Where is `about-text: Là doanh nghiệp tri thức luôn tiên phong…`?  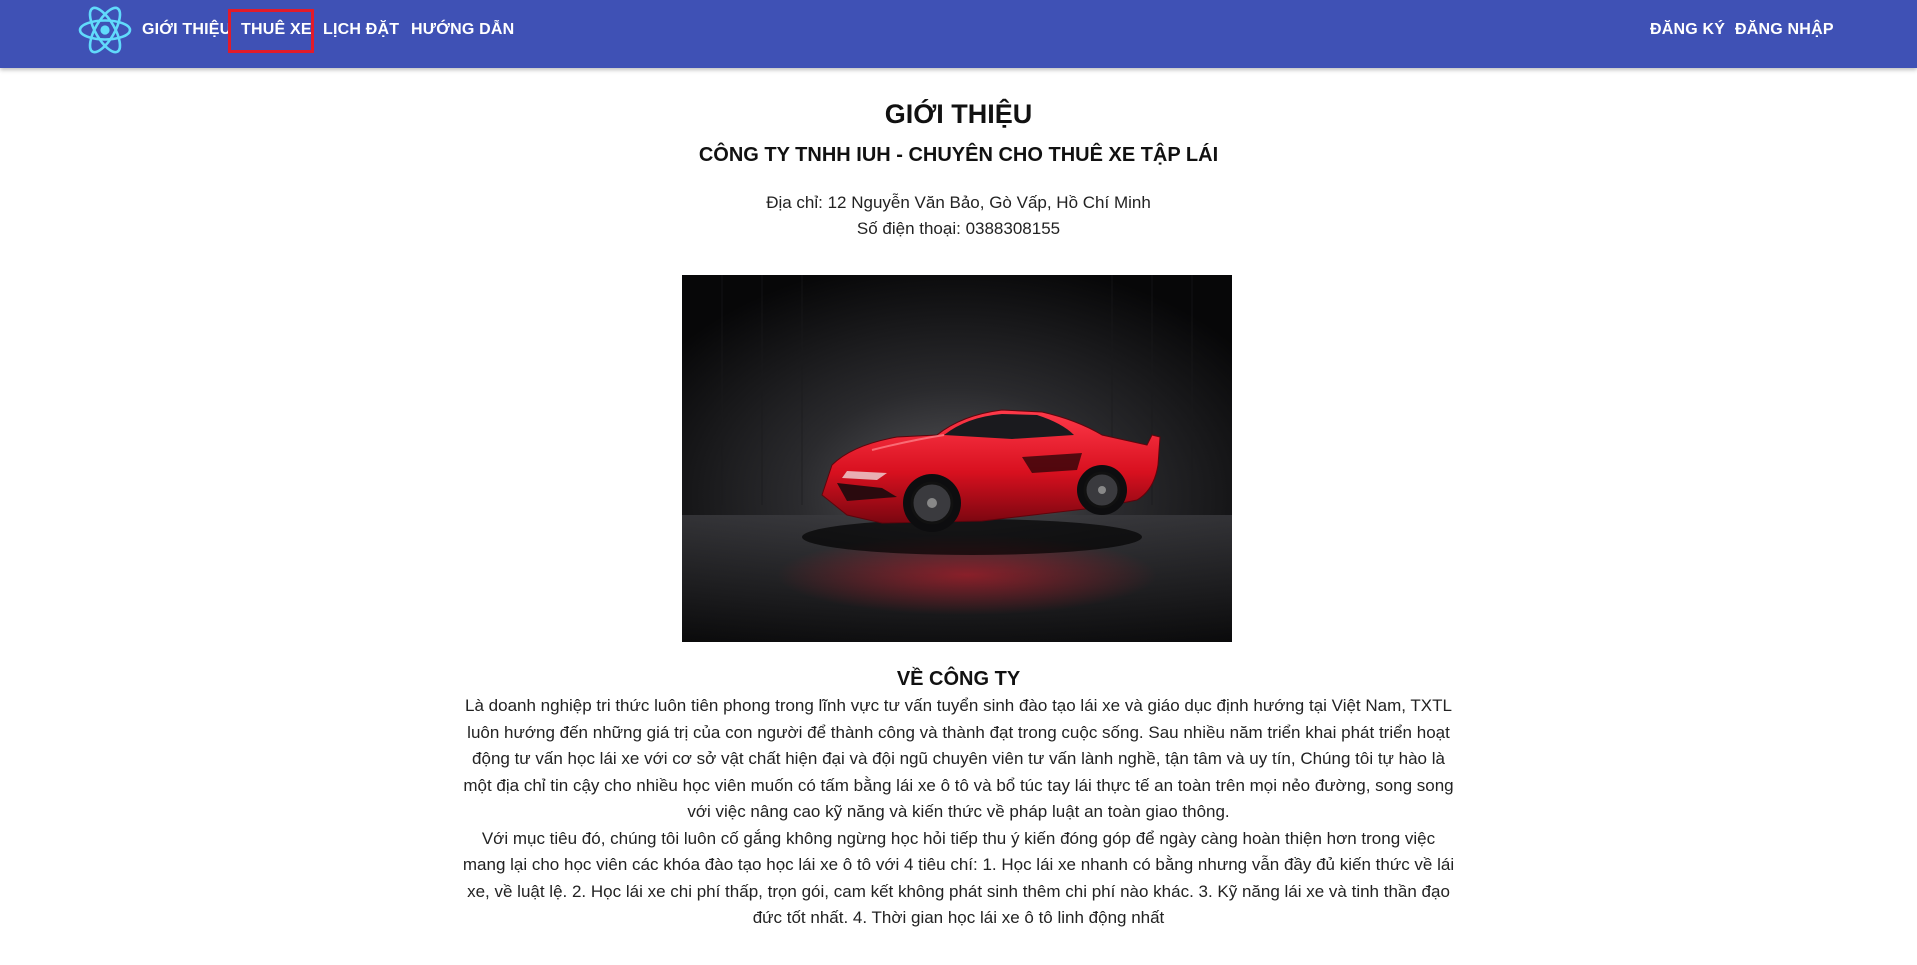
about-text: Là doanh nghiệp tri thức luôn tiên phong… is located at coordinates (958, 812).